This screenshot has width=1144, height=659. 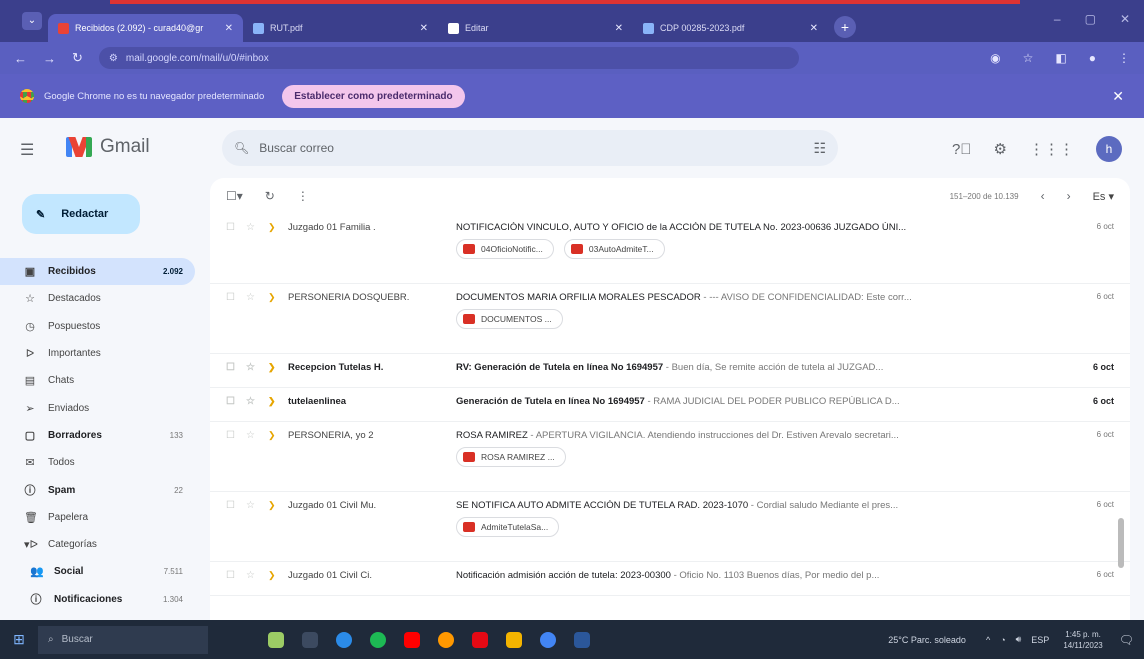 I want to click on refresh-icon: ↻, so click(x=270, y=196).